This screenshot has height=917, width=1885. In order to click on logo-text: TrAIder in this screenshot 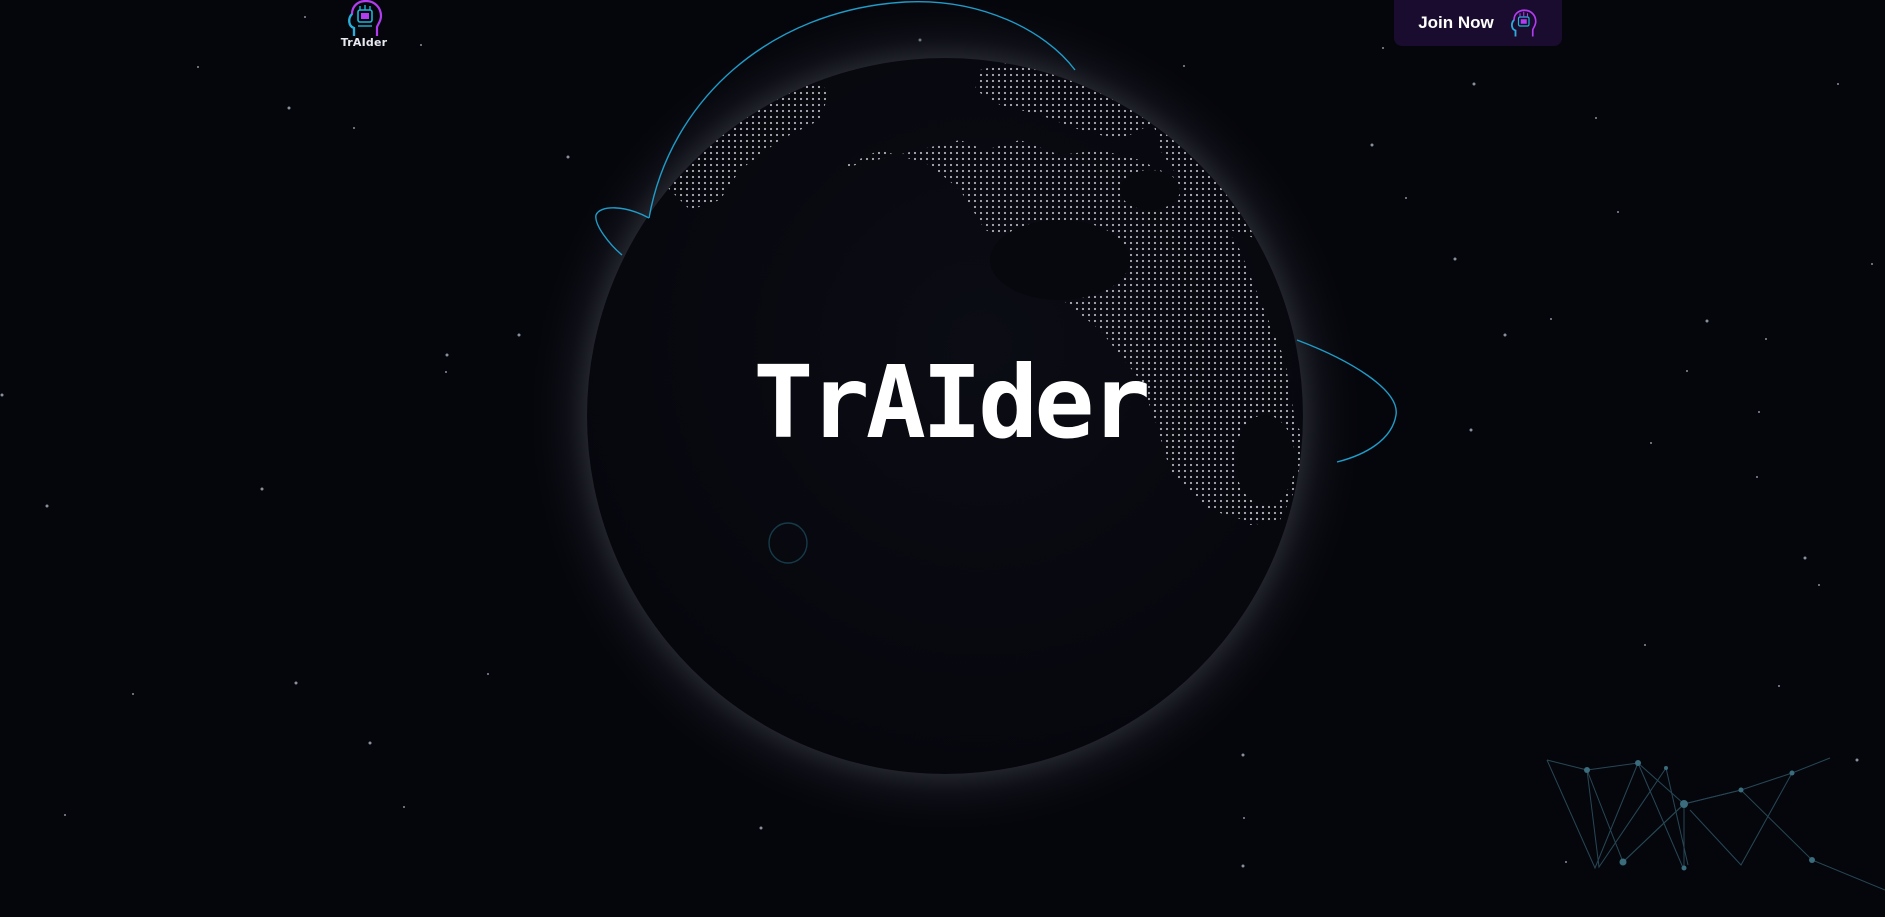, I will do `click(364, 42)`.